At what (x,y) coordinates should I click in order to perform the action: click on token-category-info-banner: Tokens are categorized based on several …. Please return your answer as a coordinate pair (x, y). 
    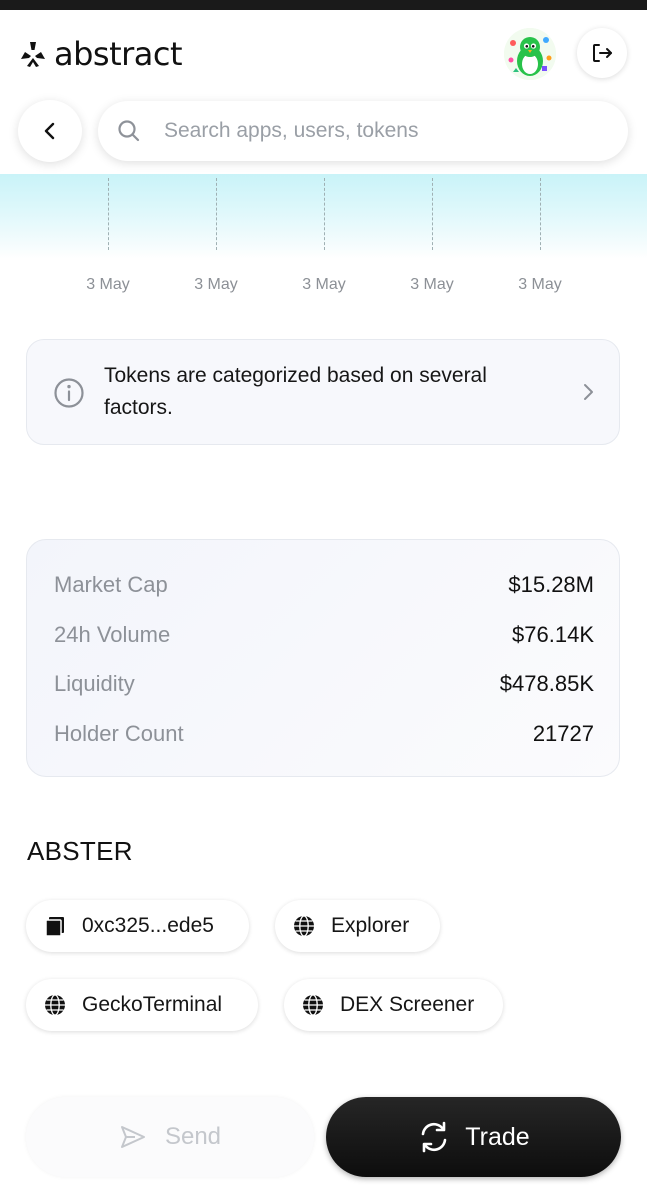
    Looking at the image, I should click on (323, 392).